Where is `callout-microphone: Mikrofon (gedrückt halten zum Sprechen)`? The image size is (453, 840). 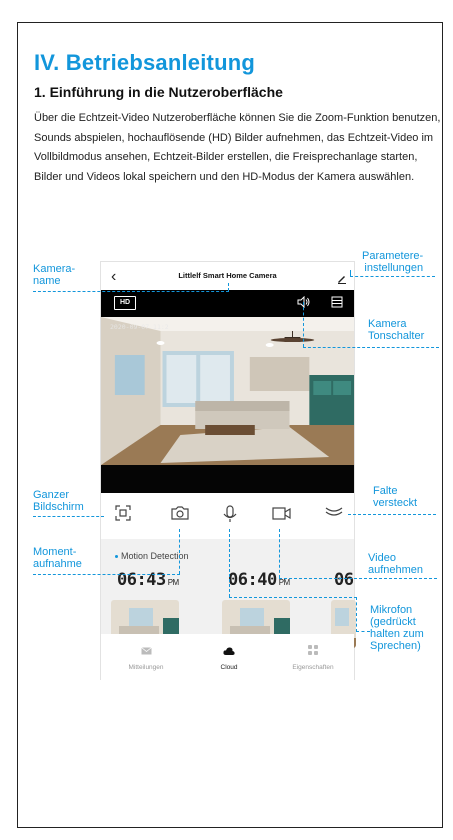
callout-microphone: Mikrofon (gedrückt halten zum Sprechen) is located at coordinates (397, 628).